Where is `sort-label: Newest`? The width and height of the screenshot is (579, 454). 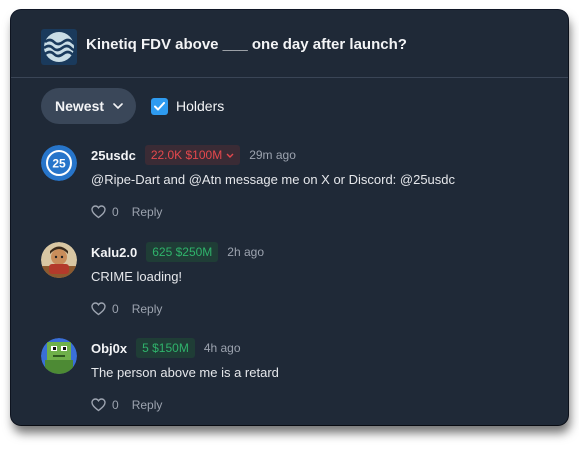
sort-label: Newest is located at coordinates (80, 106).